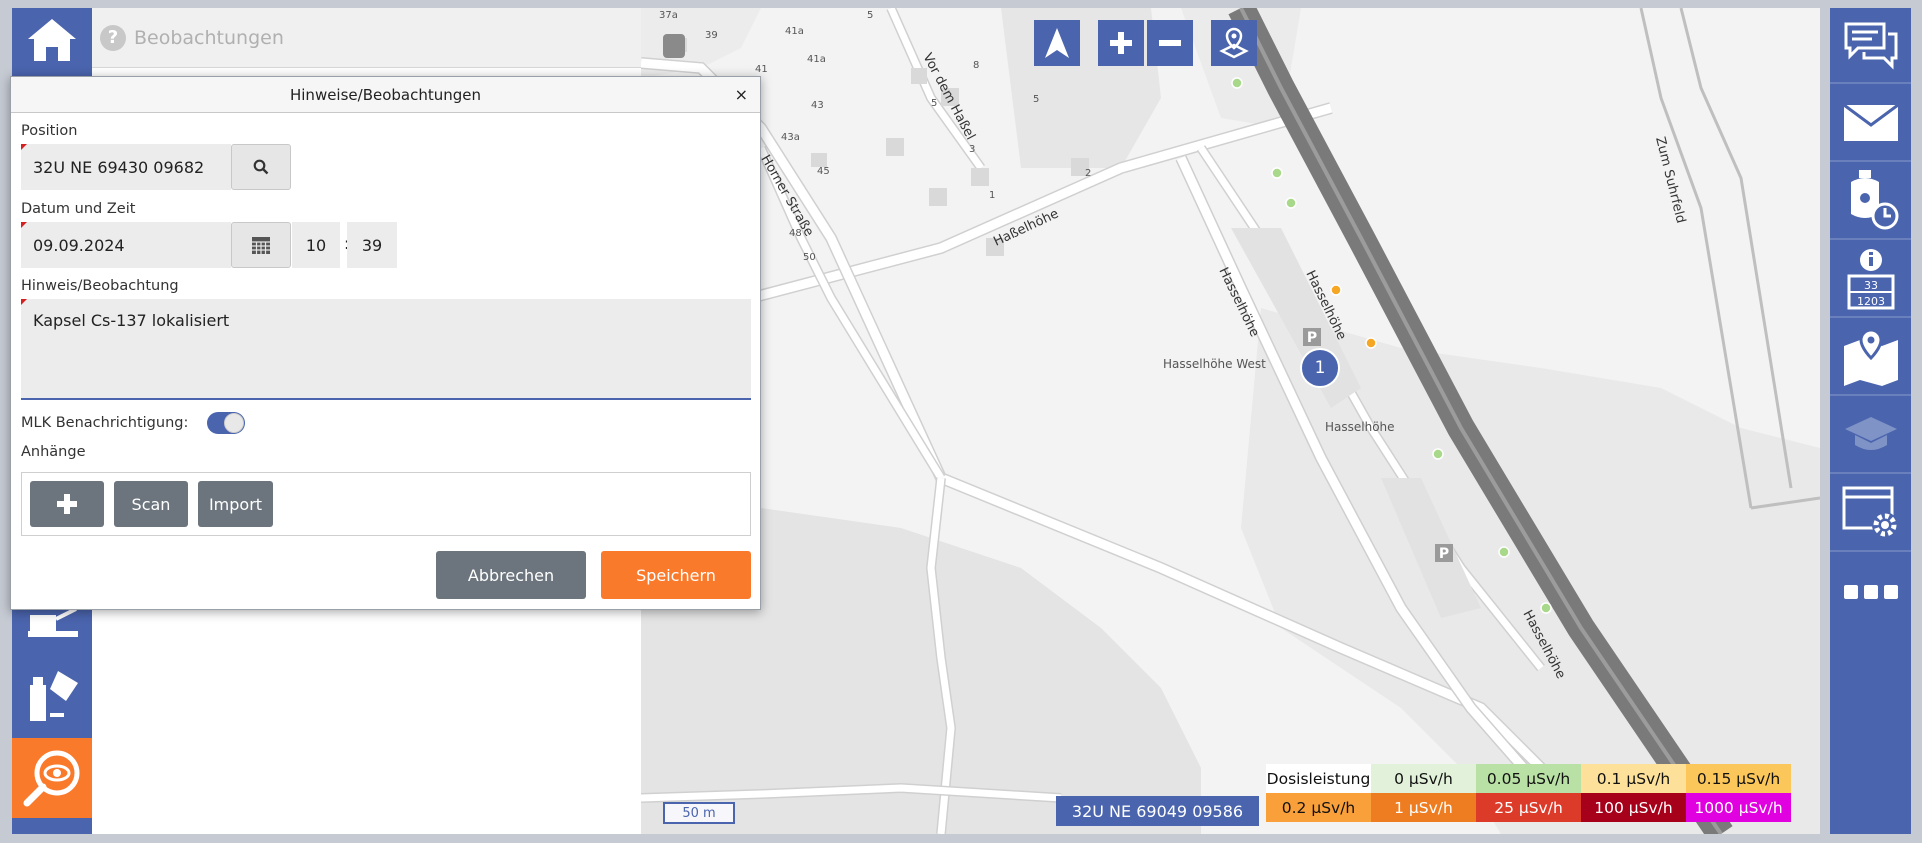 The height and width of the screenshot is (843, 1922). I want to click on legend-cell: 1 µSv/h, so click(1423, 807).